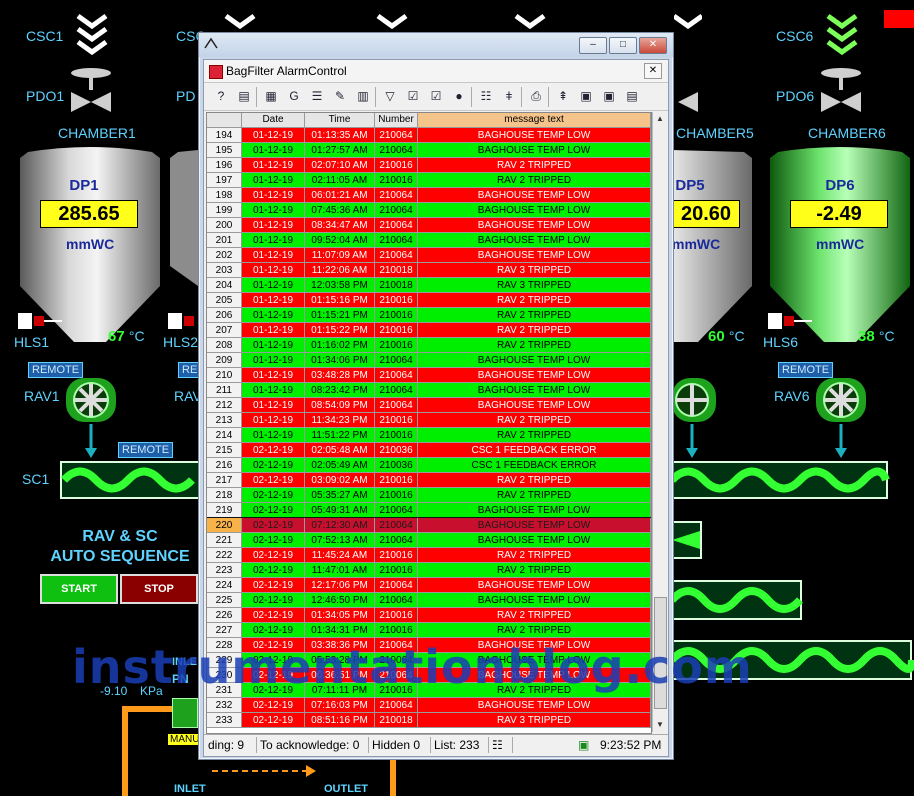 The height and width of the screenshot is (796, 914). I want to click on csc3-chevrons-icon, so click(392, 23).